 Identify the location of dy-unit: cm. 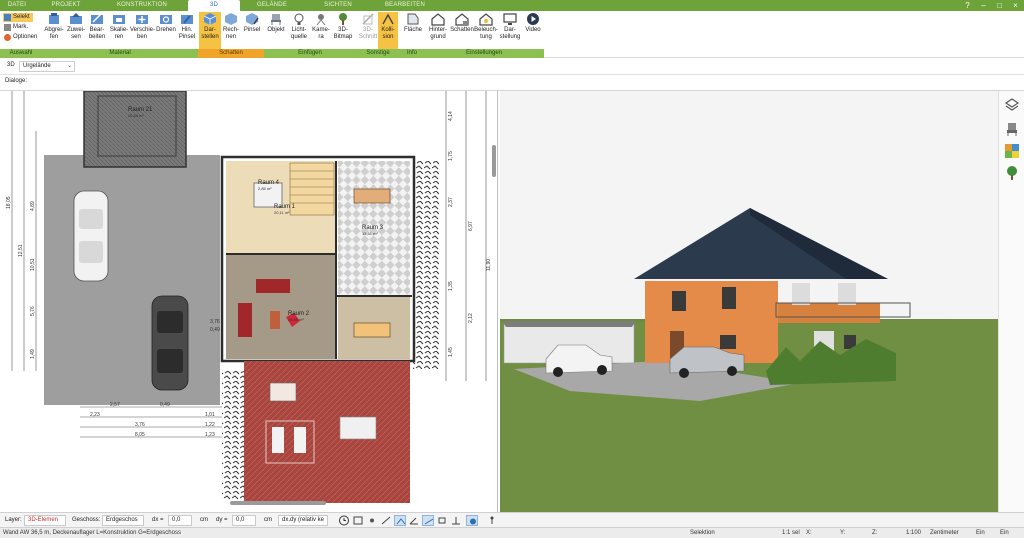
(268, 520).